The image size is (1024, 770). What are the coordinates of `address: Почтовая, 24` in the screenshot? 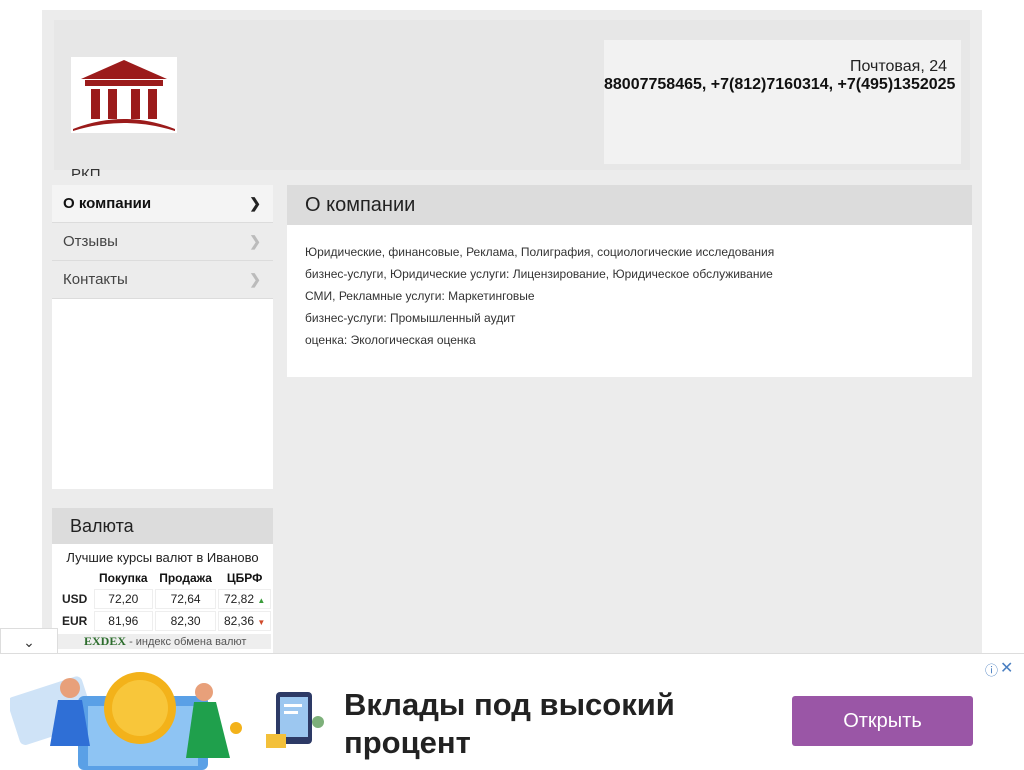 It's located at (898, 66).